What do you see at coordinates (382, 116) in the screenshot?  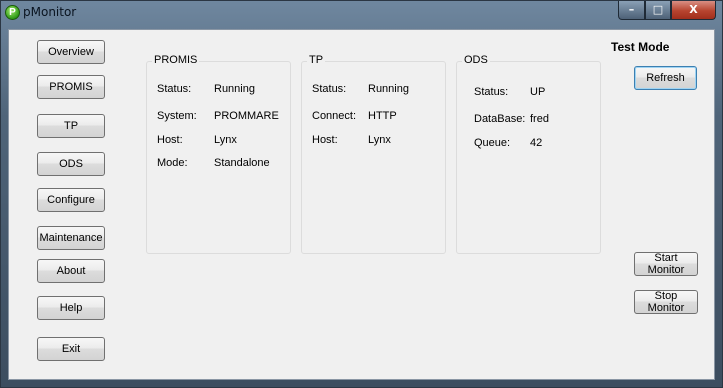 I see `tp-connect-value: HTTP` at bounding box center [382, 116].